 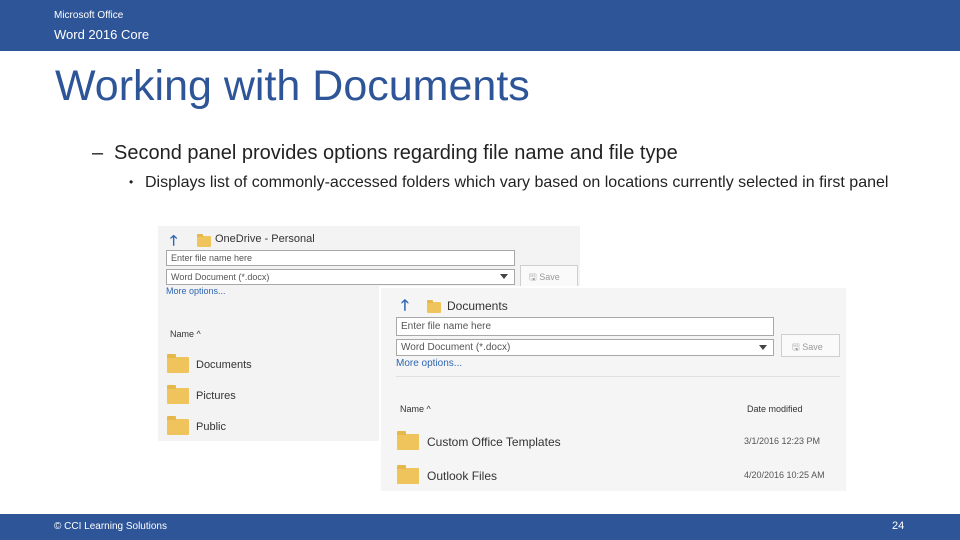 I want to click on folder-item-label: Documents, so click(x=224, y=365).